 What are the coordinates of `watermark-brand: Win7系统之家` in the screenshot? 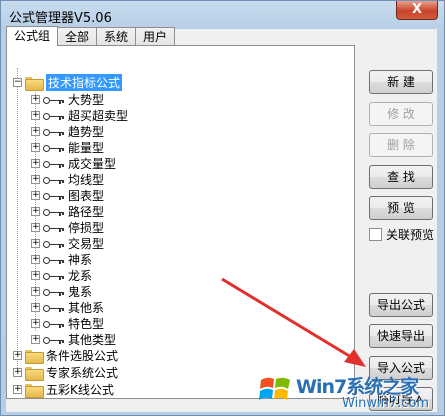 It's located at (357, 387).